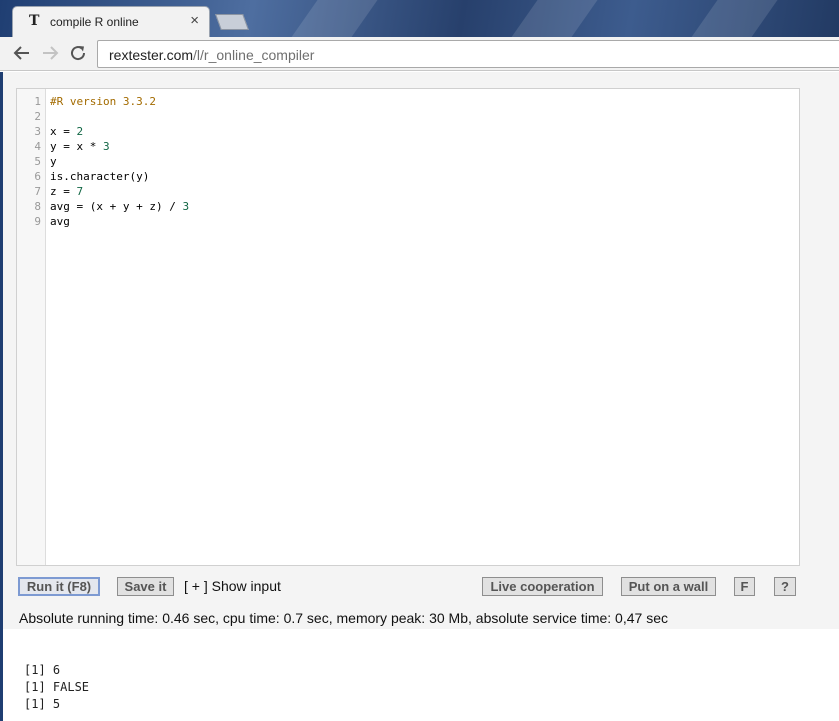 The image size is (839, 721). What do you see at coordinates (119, 206) in the screenshot?
I see `code-line: avg = (x + y + z) / 3` at bounding box center [119, 206].